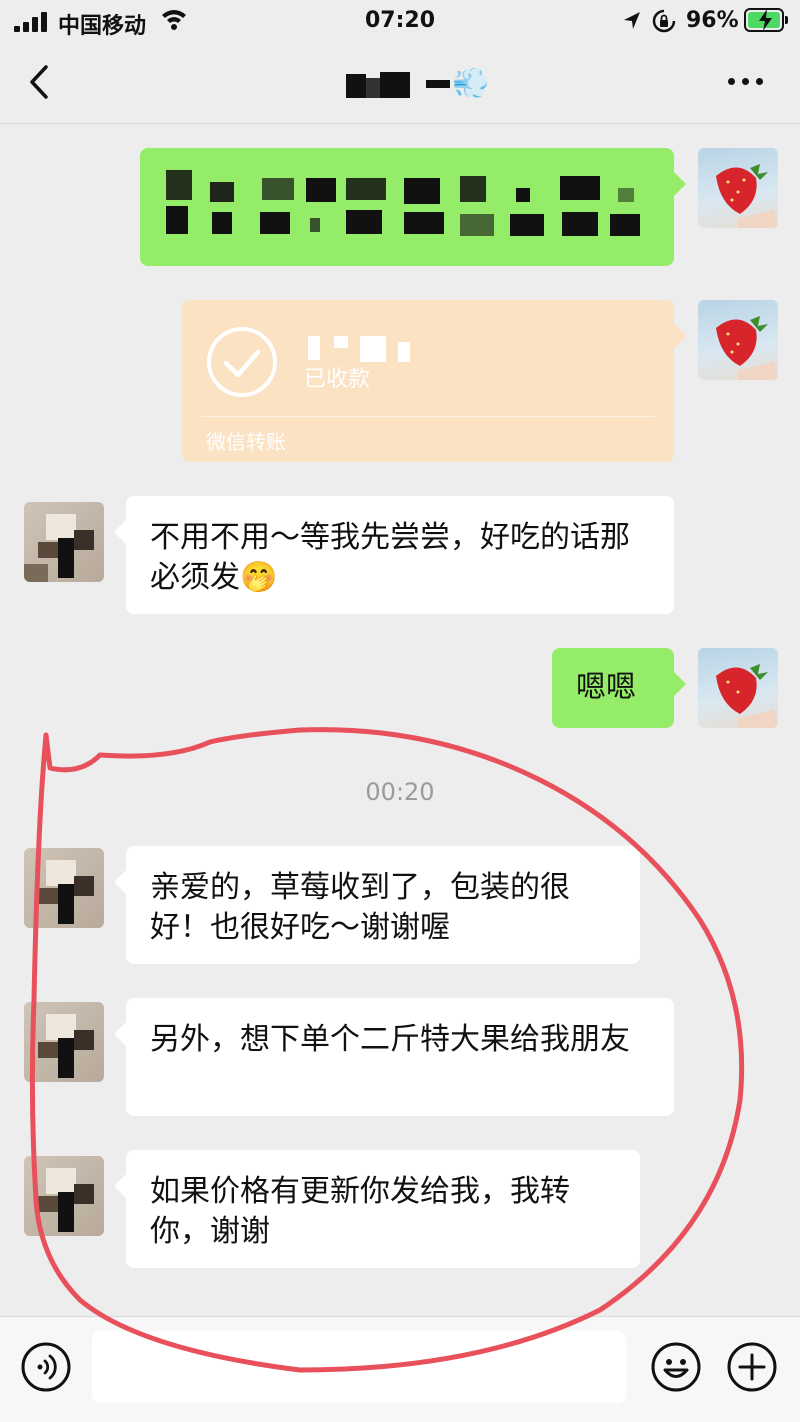  Describe the element at coordinates (413, 207) in the screenshot. I see `redacted-message-bubble` at that location.